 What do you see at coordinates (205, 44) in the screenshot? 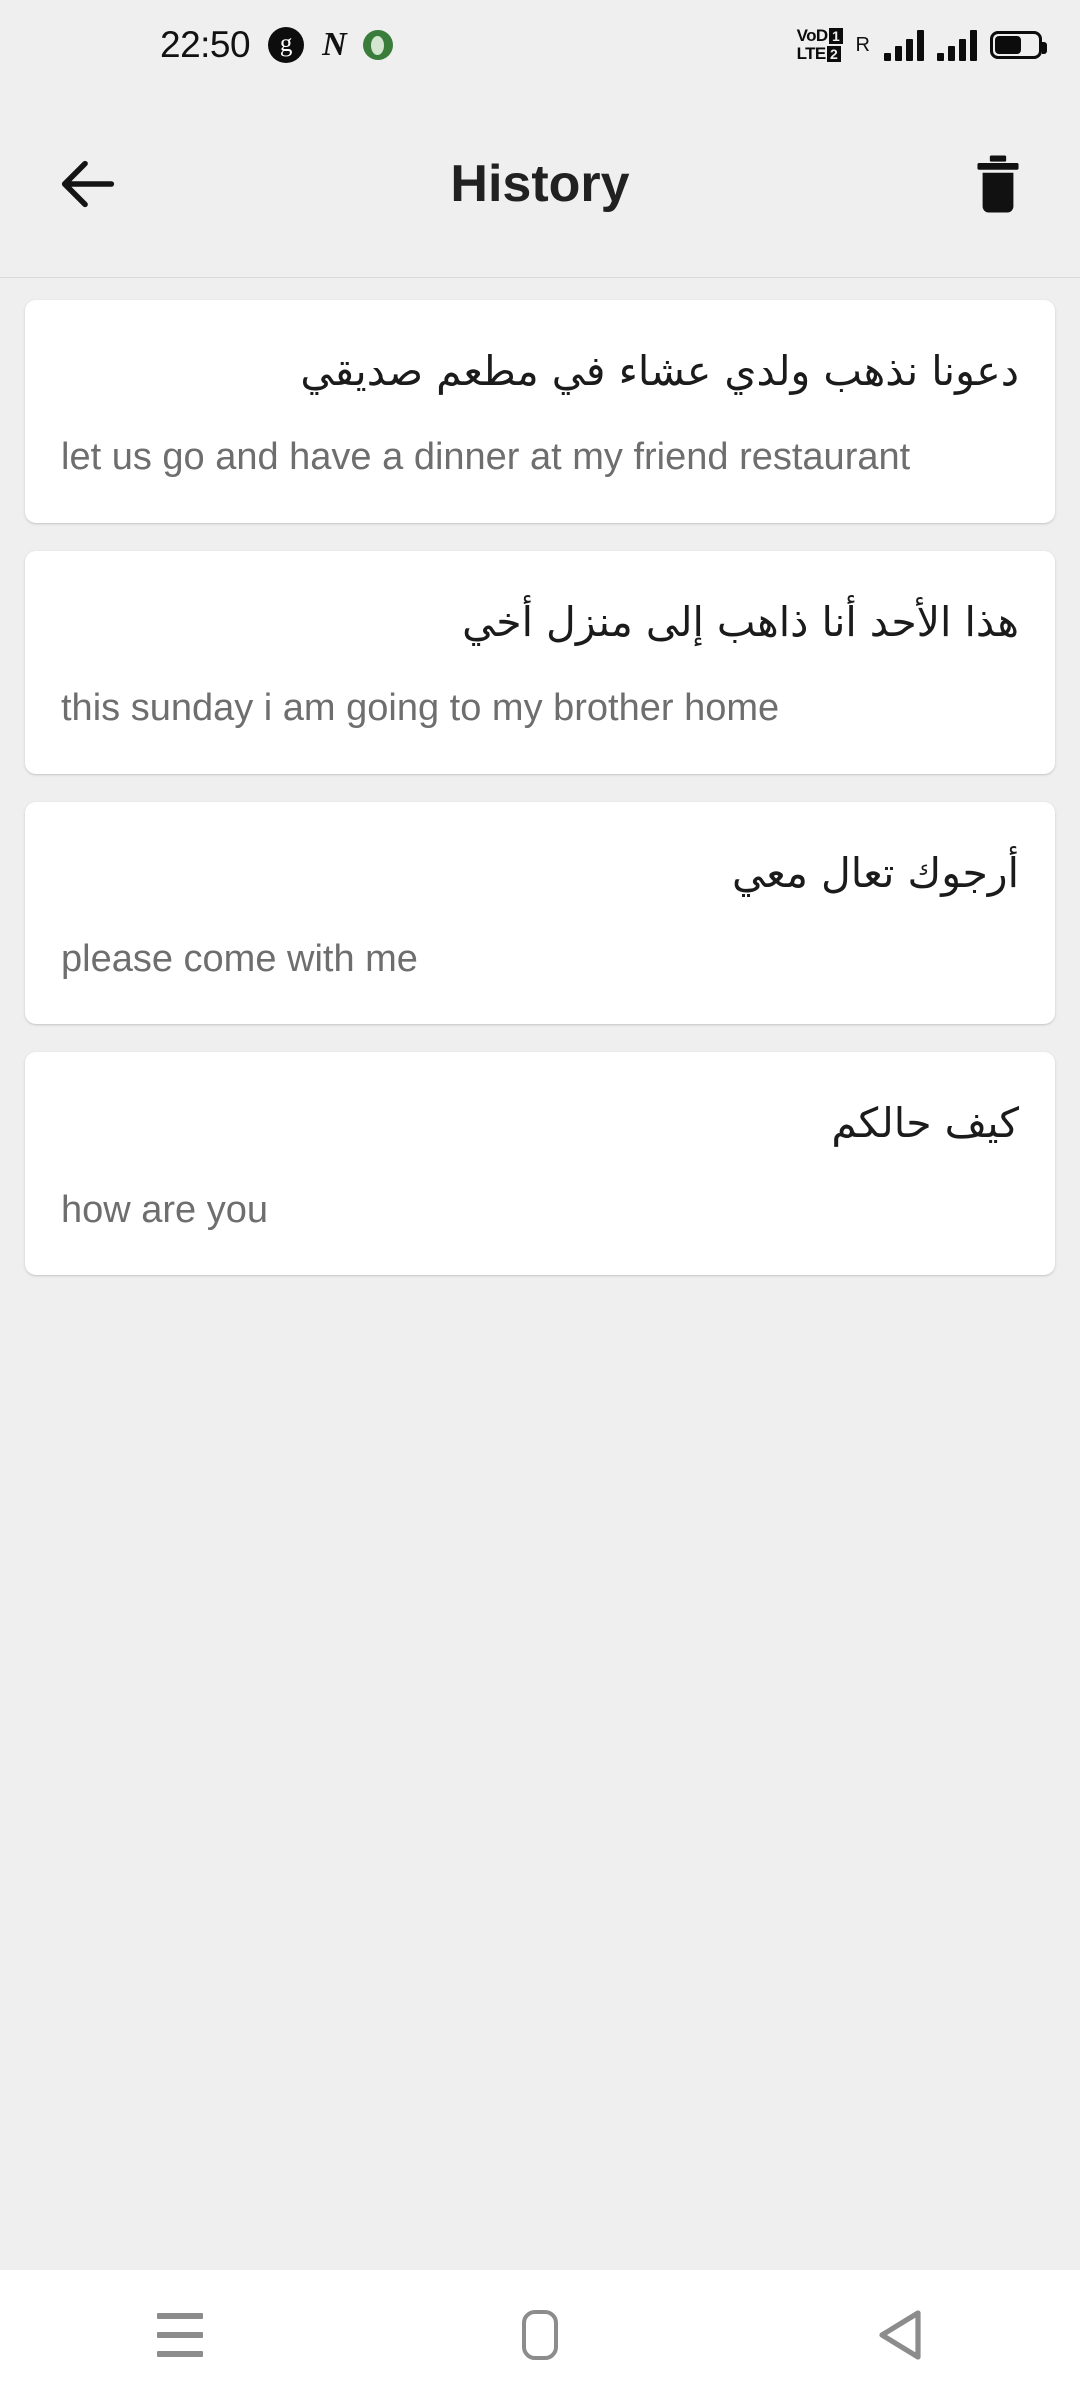
I see `status-clock: 22:50` at bounding box center [205, 44].